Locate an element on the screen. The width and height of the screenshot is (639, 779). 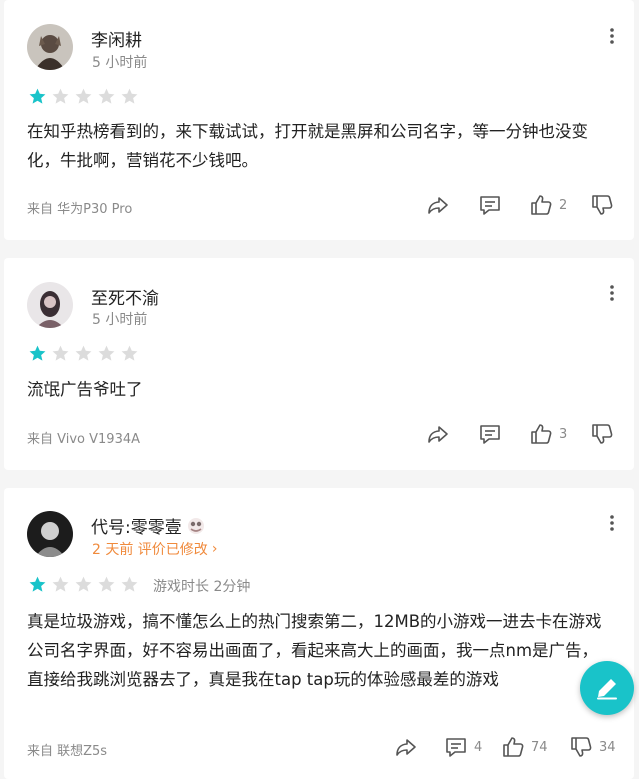
username-text: 代号:零零壹 is located at coordinates (136, 528).